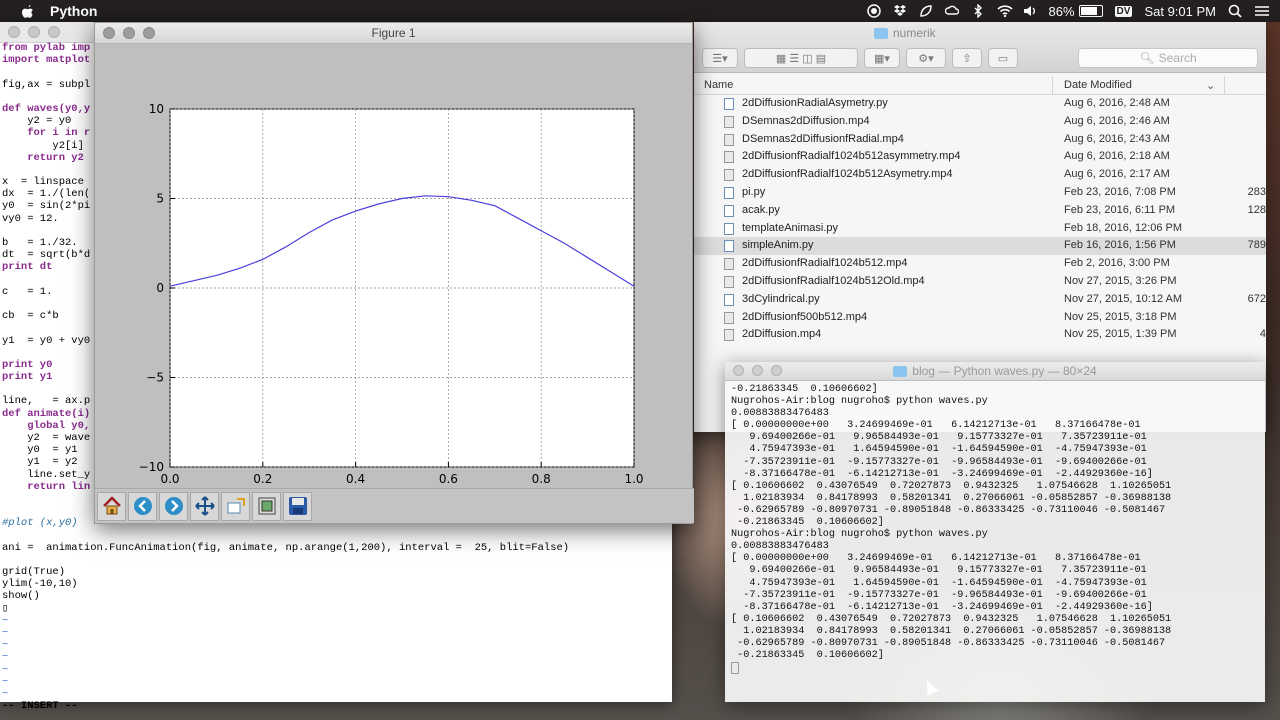 The height and width of the screenshot is (720, 1280). I want to click on app-menu-python: Python, so click(73, 11).